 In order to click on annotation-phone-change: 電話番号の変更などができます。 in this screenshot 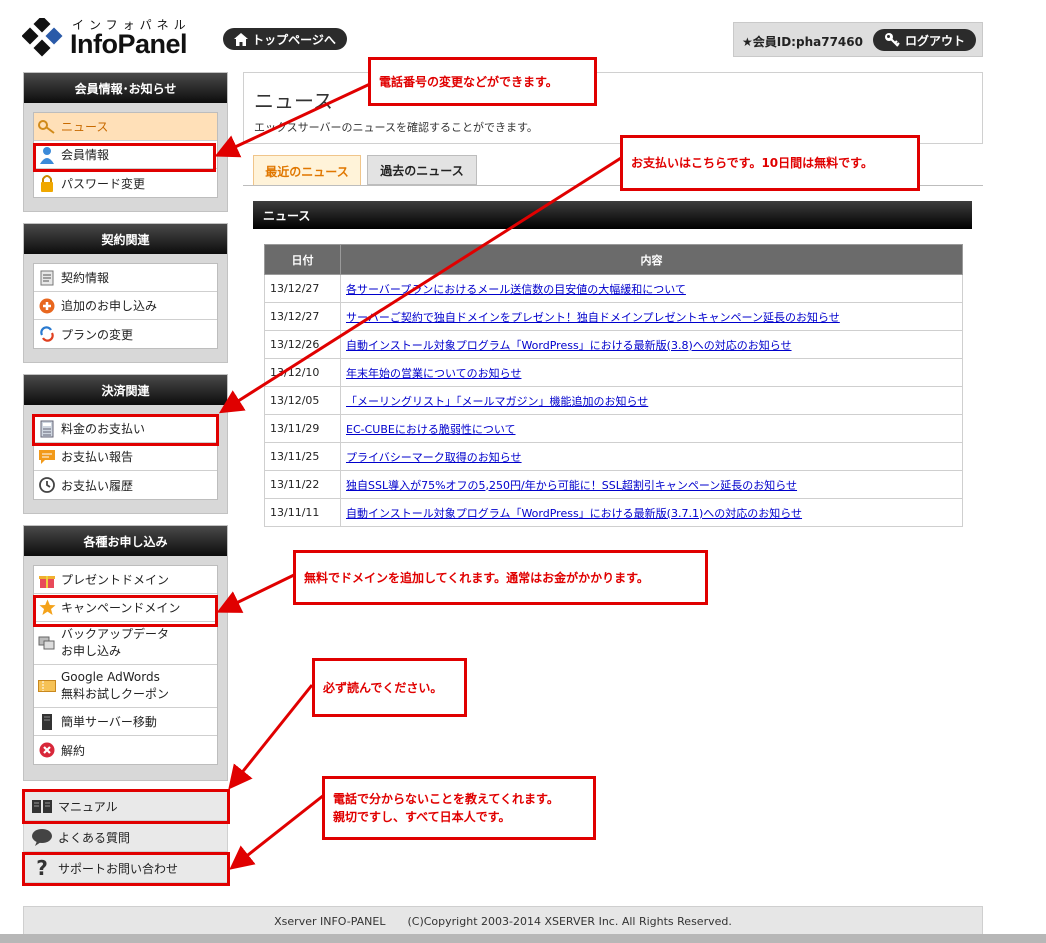, I will do `click(482, 81)`.